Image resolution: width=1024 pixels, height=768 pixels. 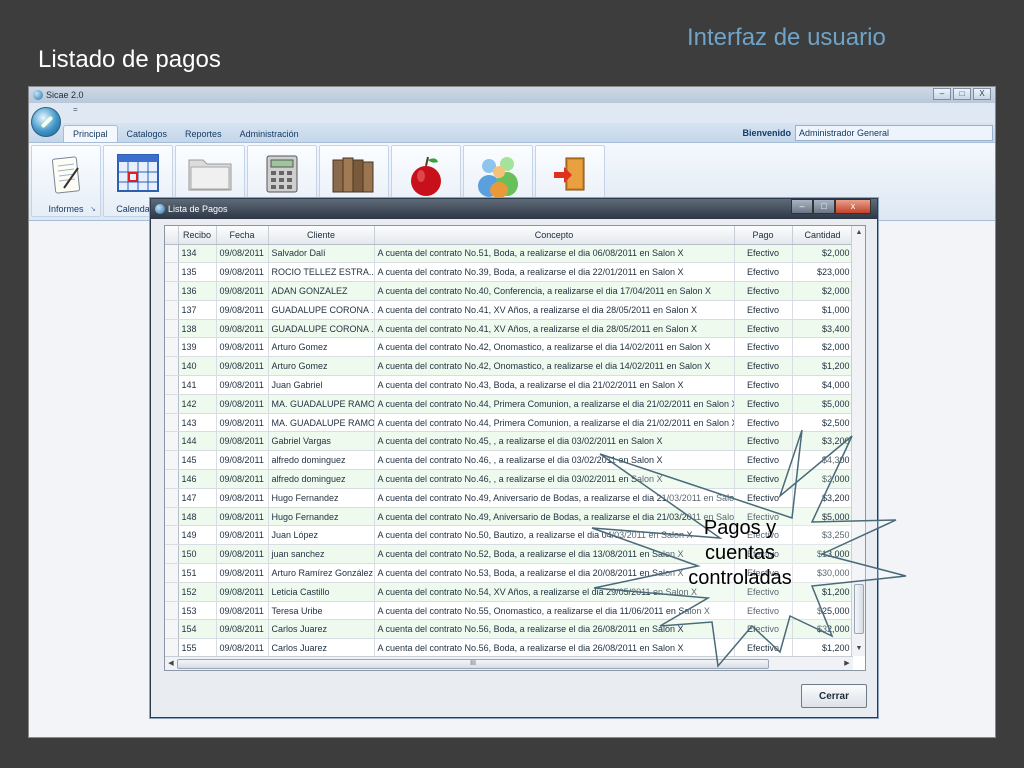 What do you see at coordinates (321, 235) in the screenshot?
I see `column-header-cliente: Cliente` at bounding box center [321, 235].